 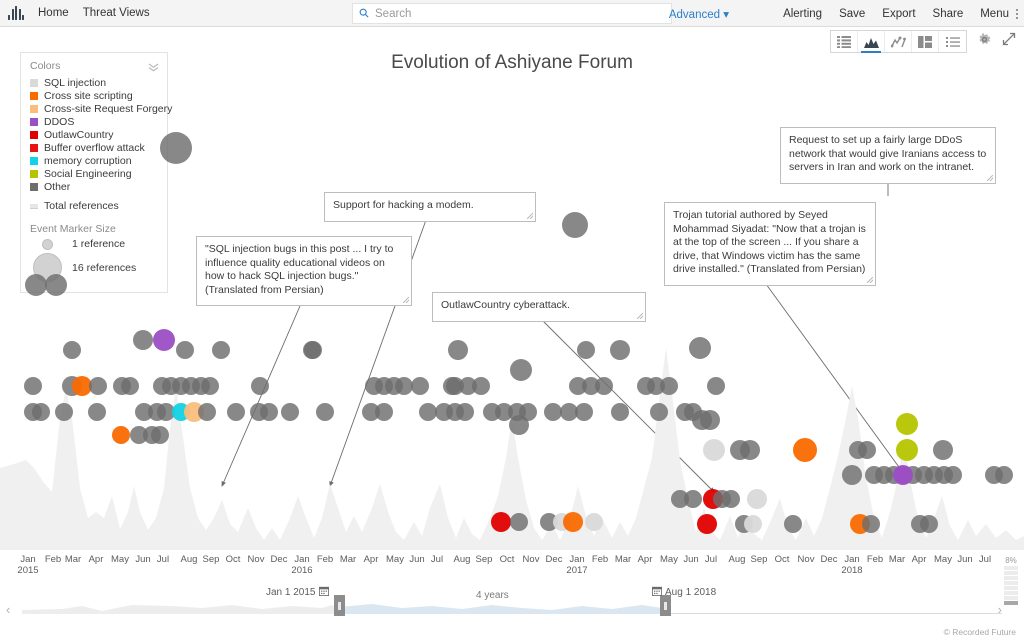 I want to click on scrubber-start-label-group: Jan 1 2015, so click(x=297, y=592).